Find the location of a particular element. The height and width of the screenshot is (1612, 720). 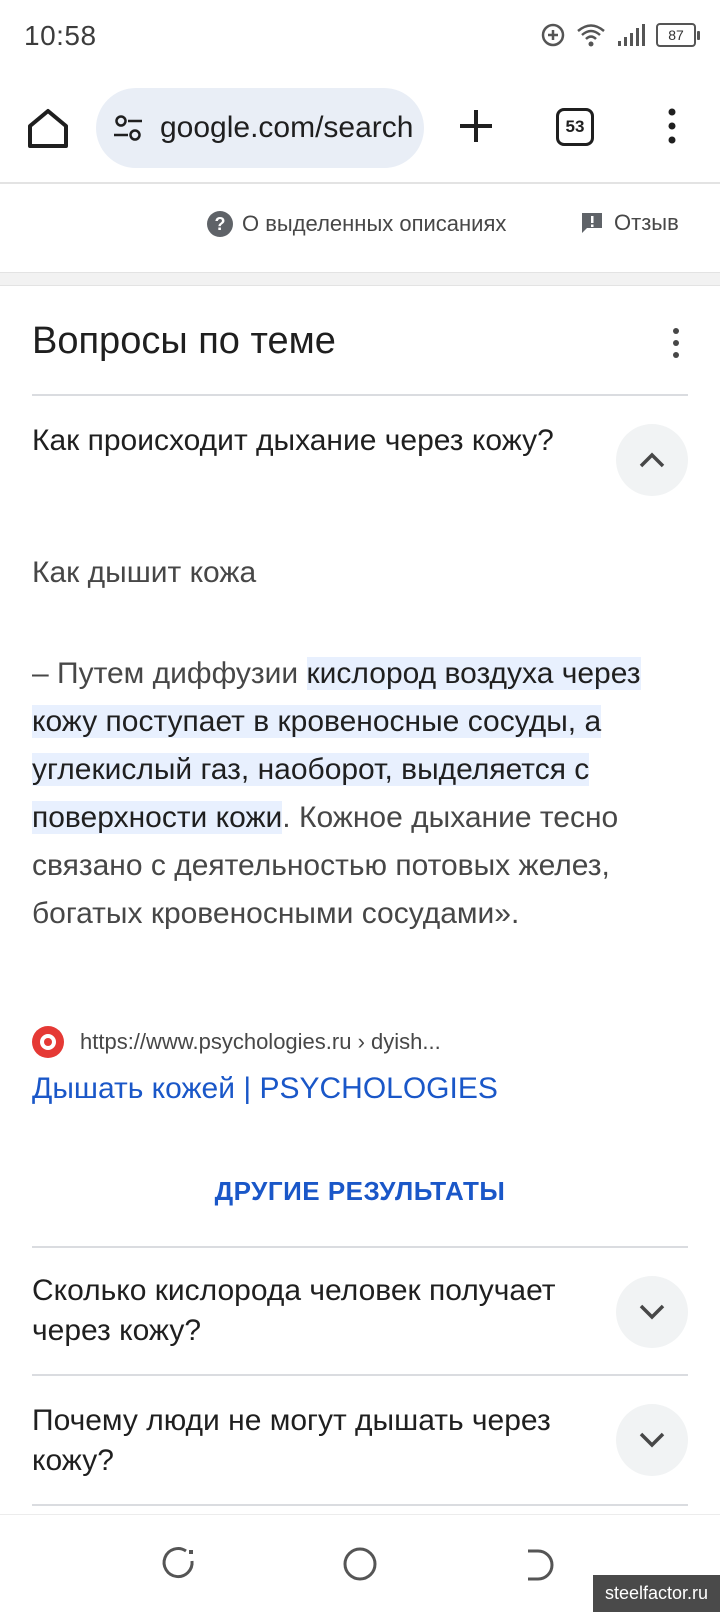

question-item: Почему люди не могут дышать через кожу? is located at coordinates (312, 1441).